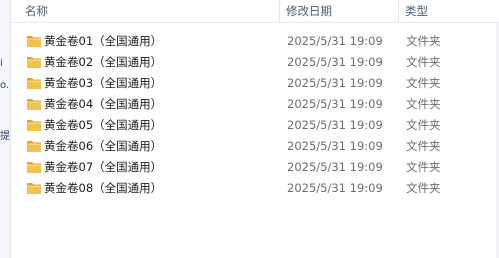 This screenshot has height=258, width=499. I want to click on file-row: 黄金卷08（全国通用） 2025/5/31 19:09 文件夹, so click(255, 188).